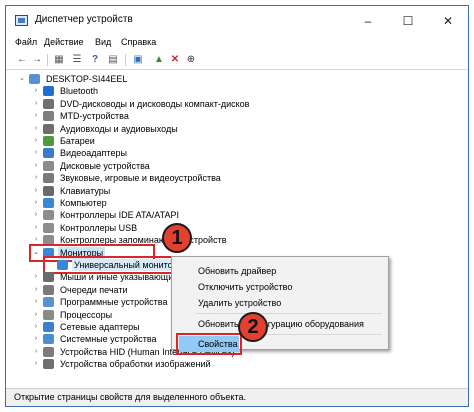  What do you see at coordinates (140, 178) in the screenshot?
I see `tree-item-label: Звуковые, игровые и видеоустройства` at bounding box center [140, 178].